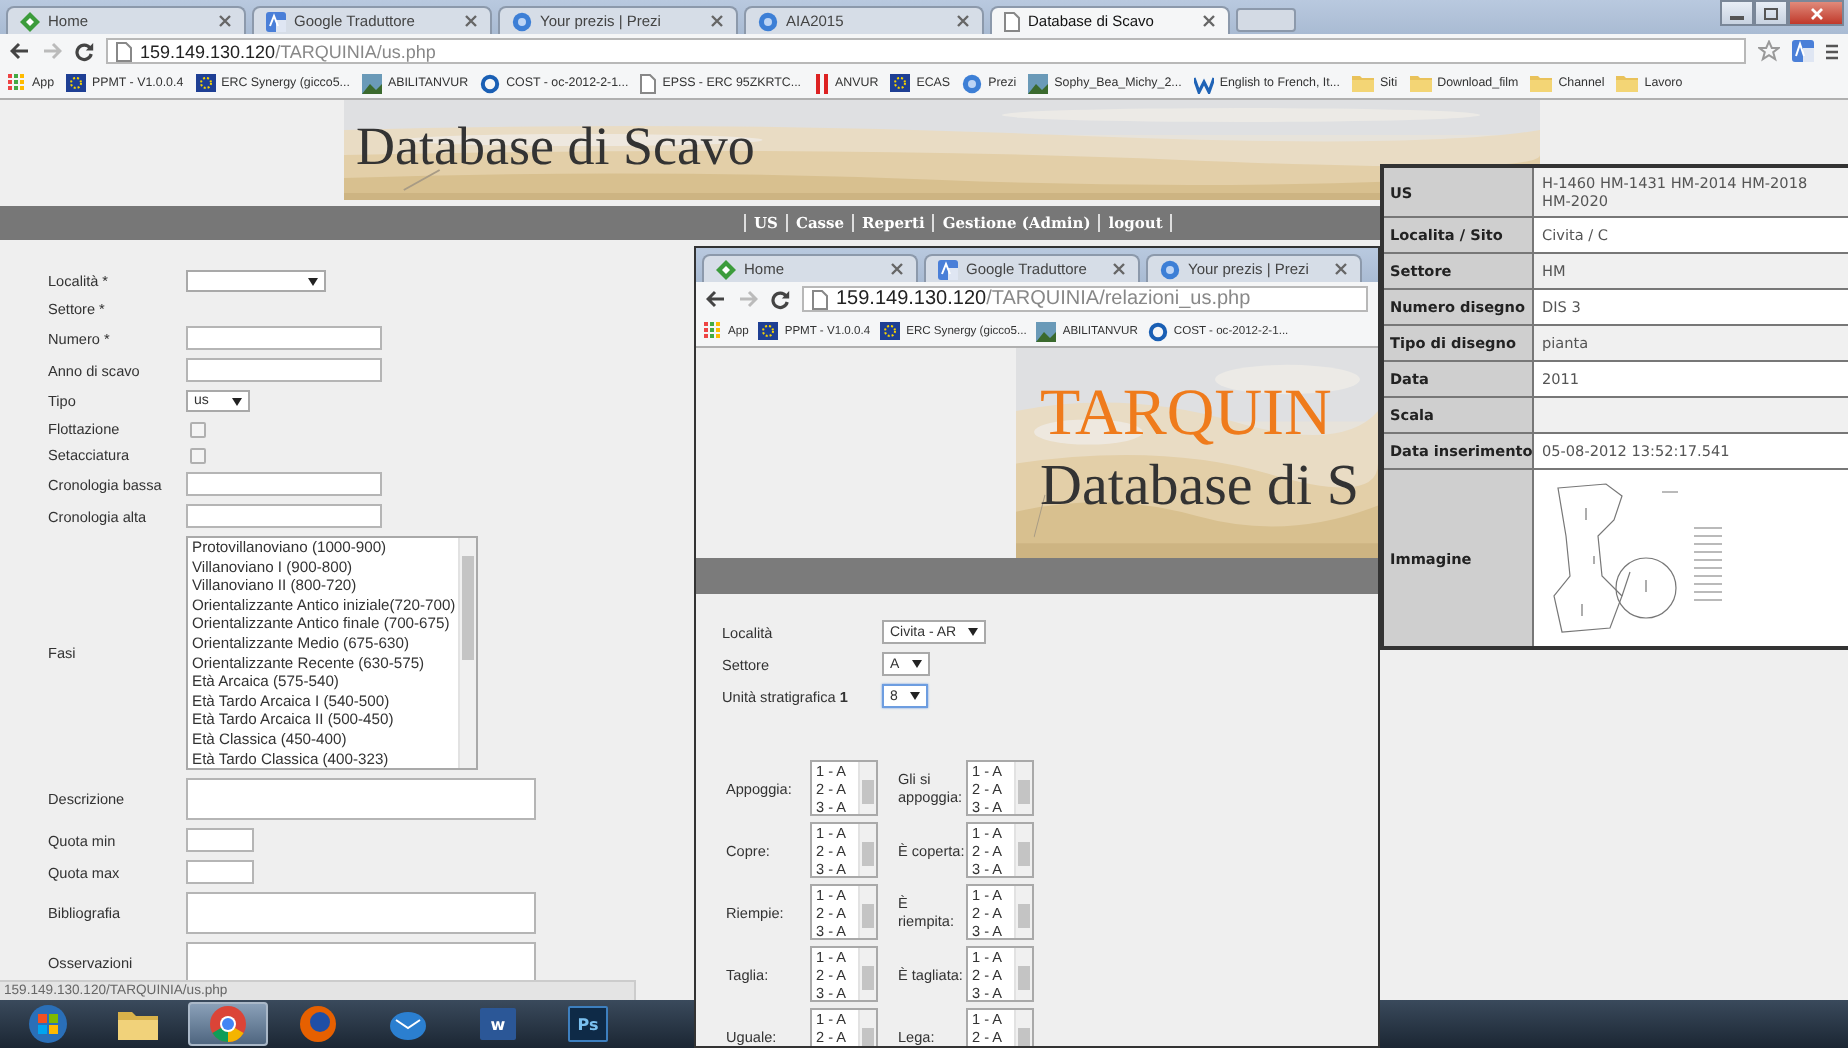  Describe the element at coordinates (1769, 51) in the screenshot. I see `star-icon` at that location.